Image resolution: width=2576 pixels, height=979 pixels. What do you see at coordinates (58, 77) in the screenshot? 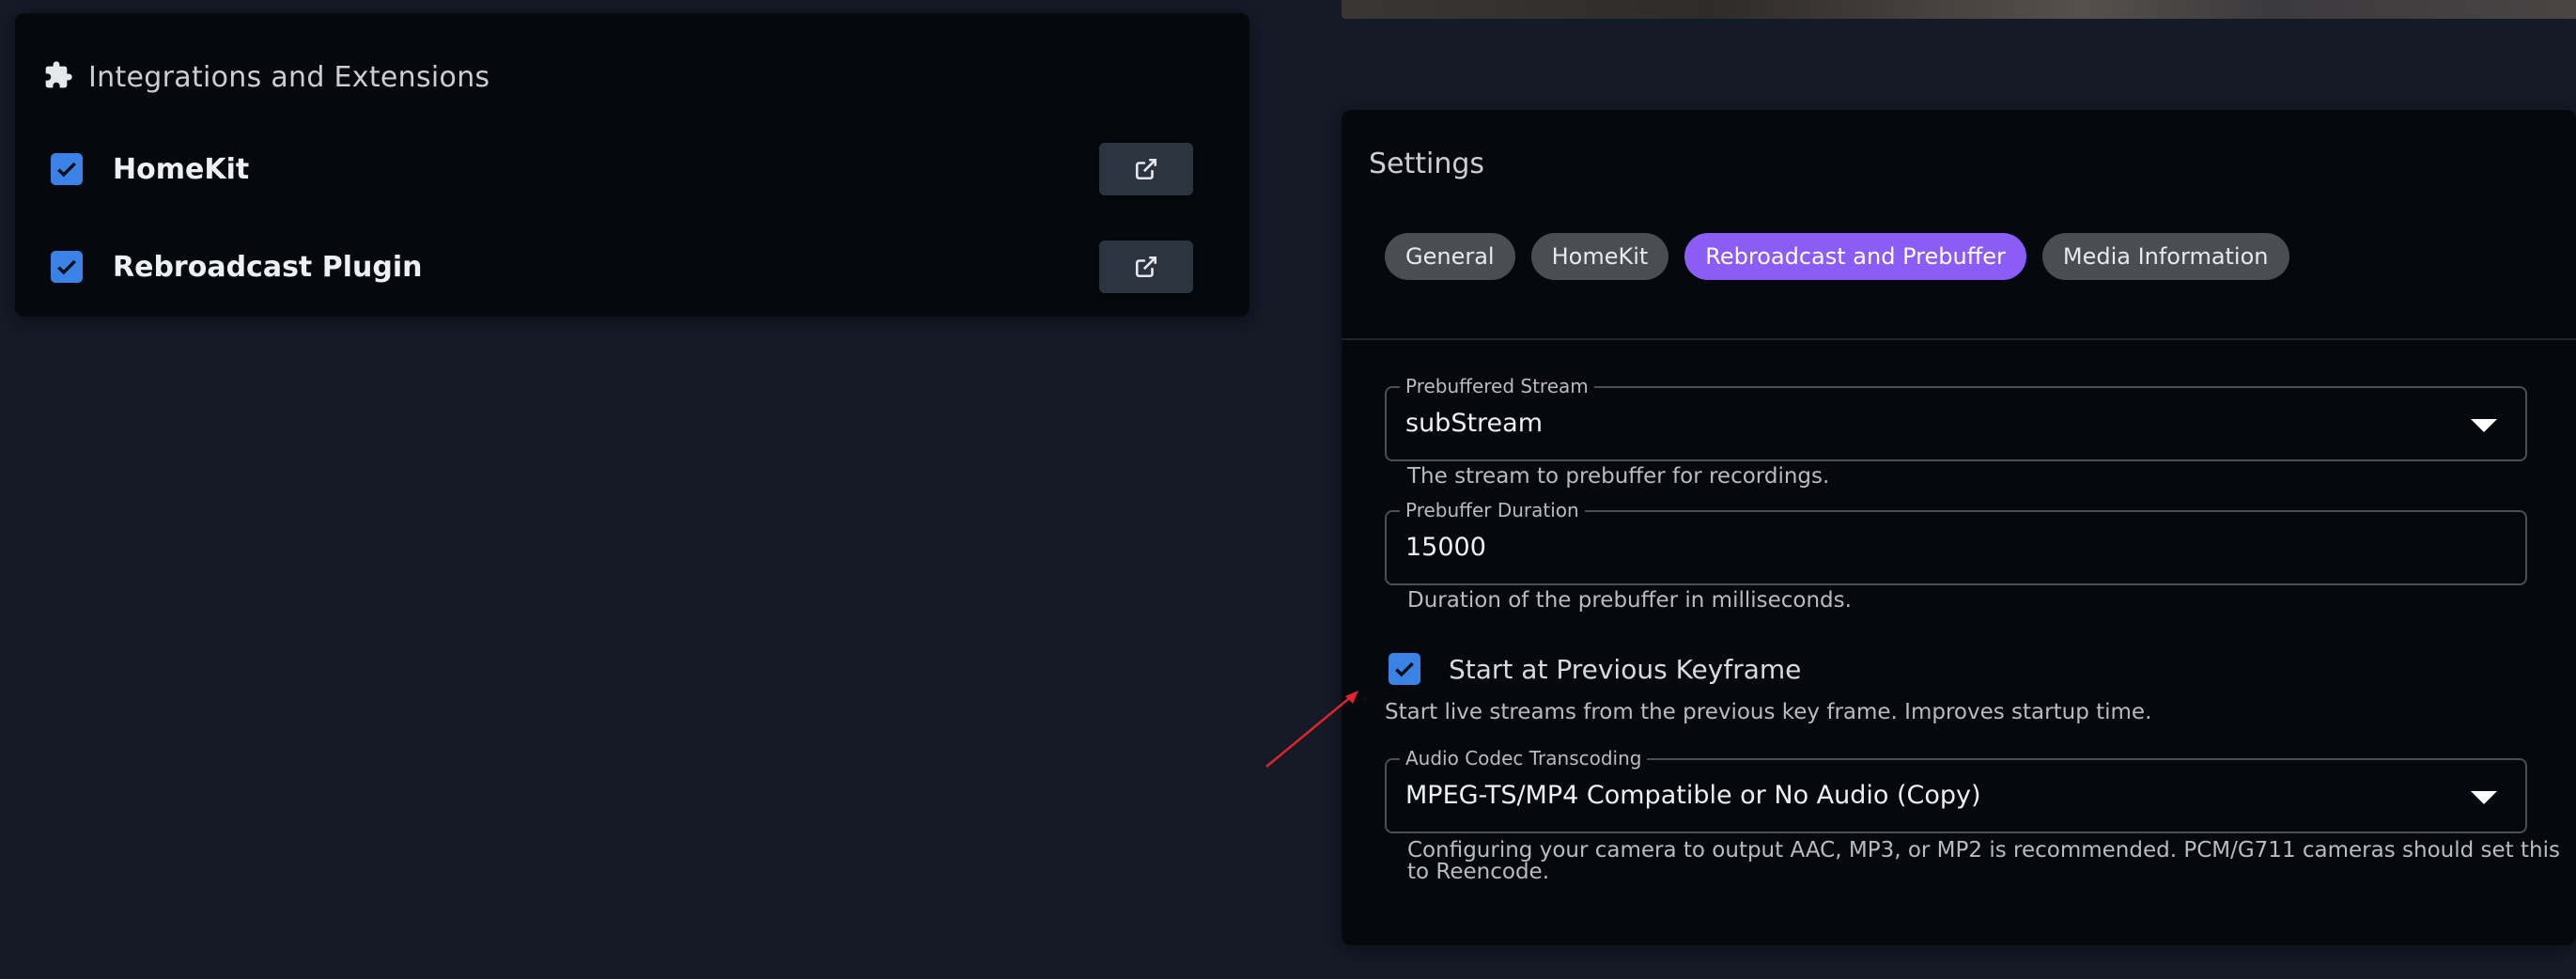
I see `puzzle-icon` at bounding box center [58, 77].